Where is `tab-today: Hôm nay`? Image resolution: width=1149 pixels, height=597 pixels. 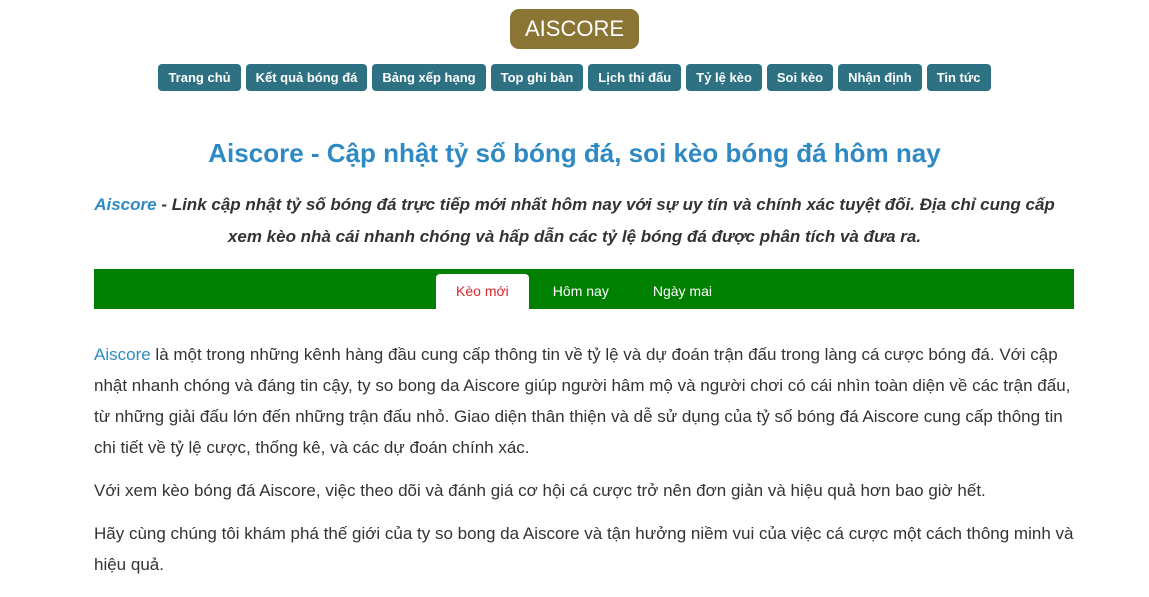
tab-today: Hôm nay is located at coordinates (581, 291).